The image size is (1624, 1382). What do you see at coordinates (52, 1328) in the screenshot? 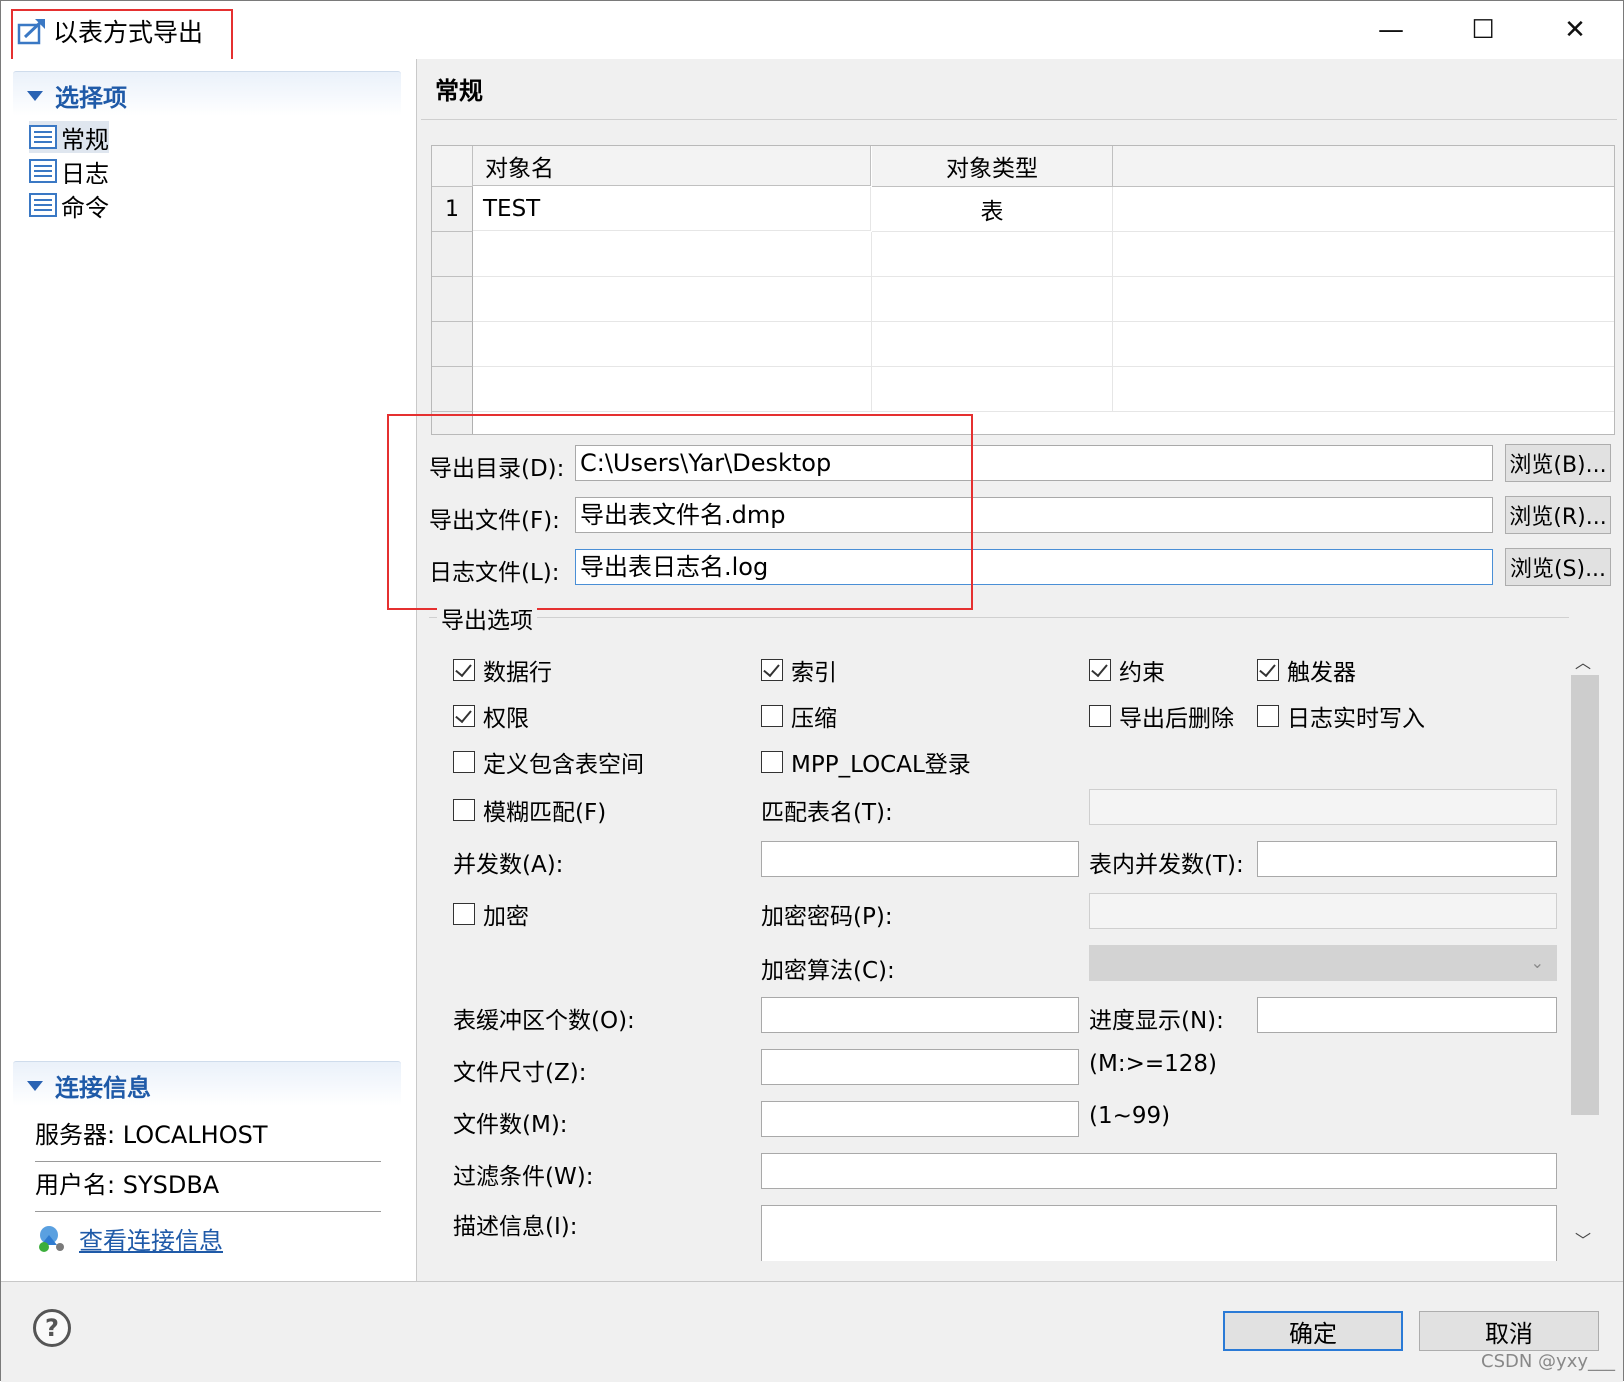
I see `help-button: ?` at bounding box center [52, 1328].